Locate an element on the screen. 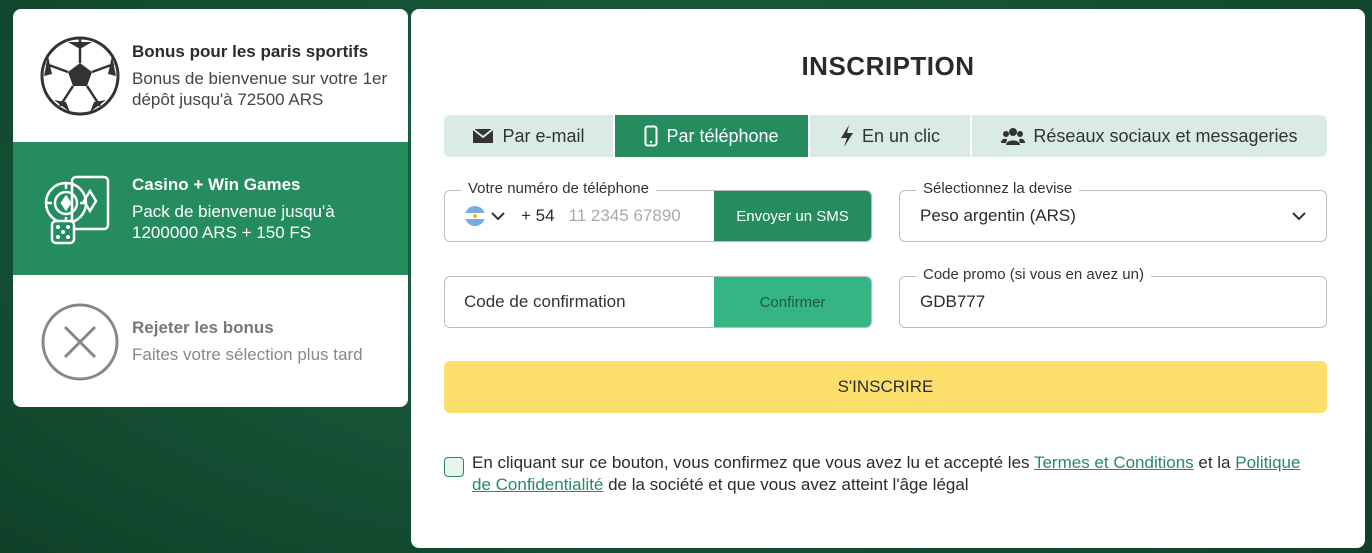 This screenshot has width=1372, height=553. tab-label: Réseaux sociaux et messageries is located at coordinates (1165, 135).